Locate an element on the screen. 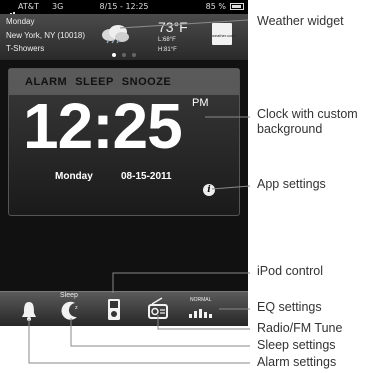 This screenshot has width=382, height=373. callout-clock-line1: Clock with custom is located at coordinates (307, 114).